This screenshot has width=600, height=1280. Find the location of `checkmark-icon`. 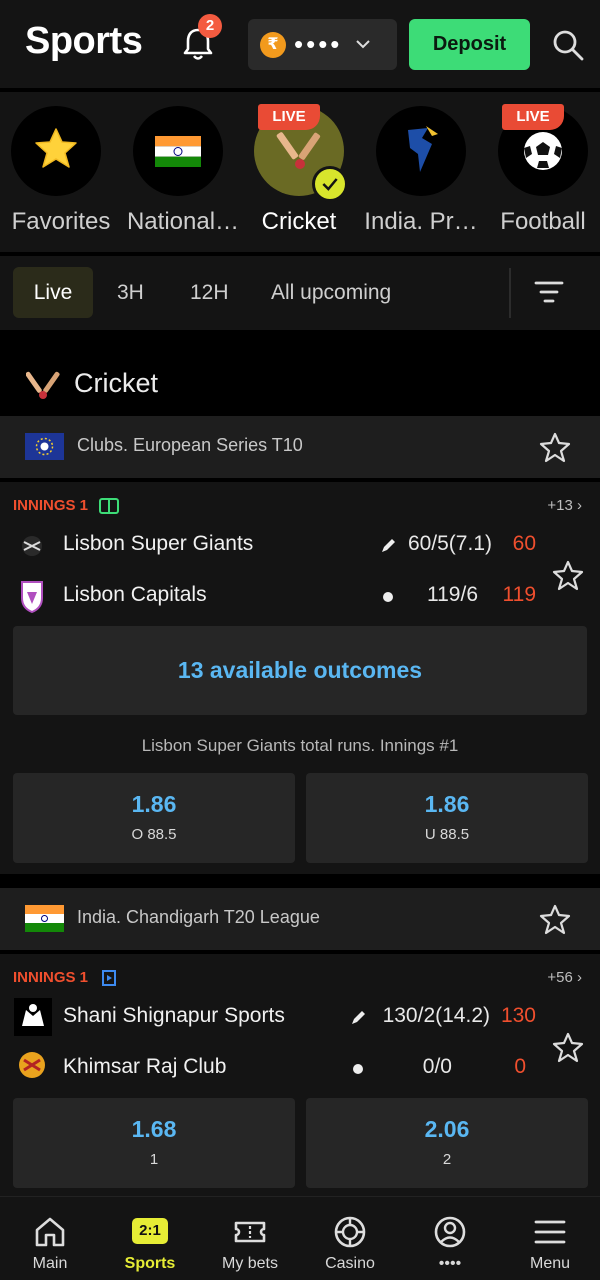

checkmark-icon is located at coordinates (330, 184).